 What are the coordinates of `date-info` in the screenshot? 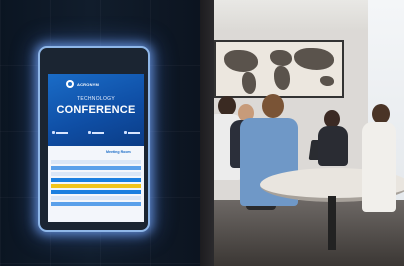 It's located at (60, 132).